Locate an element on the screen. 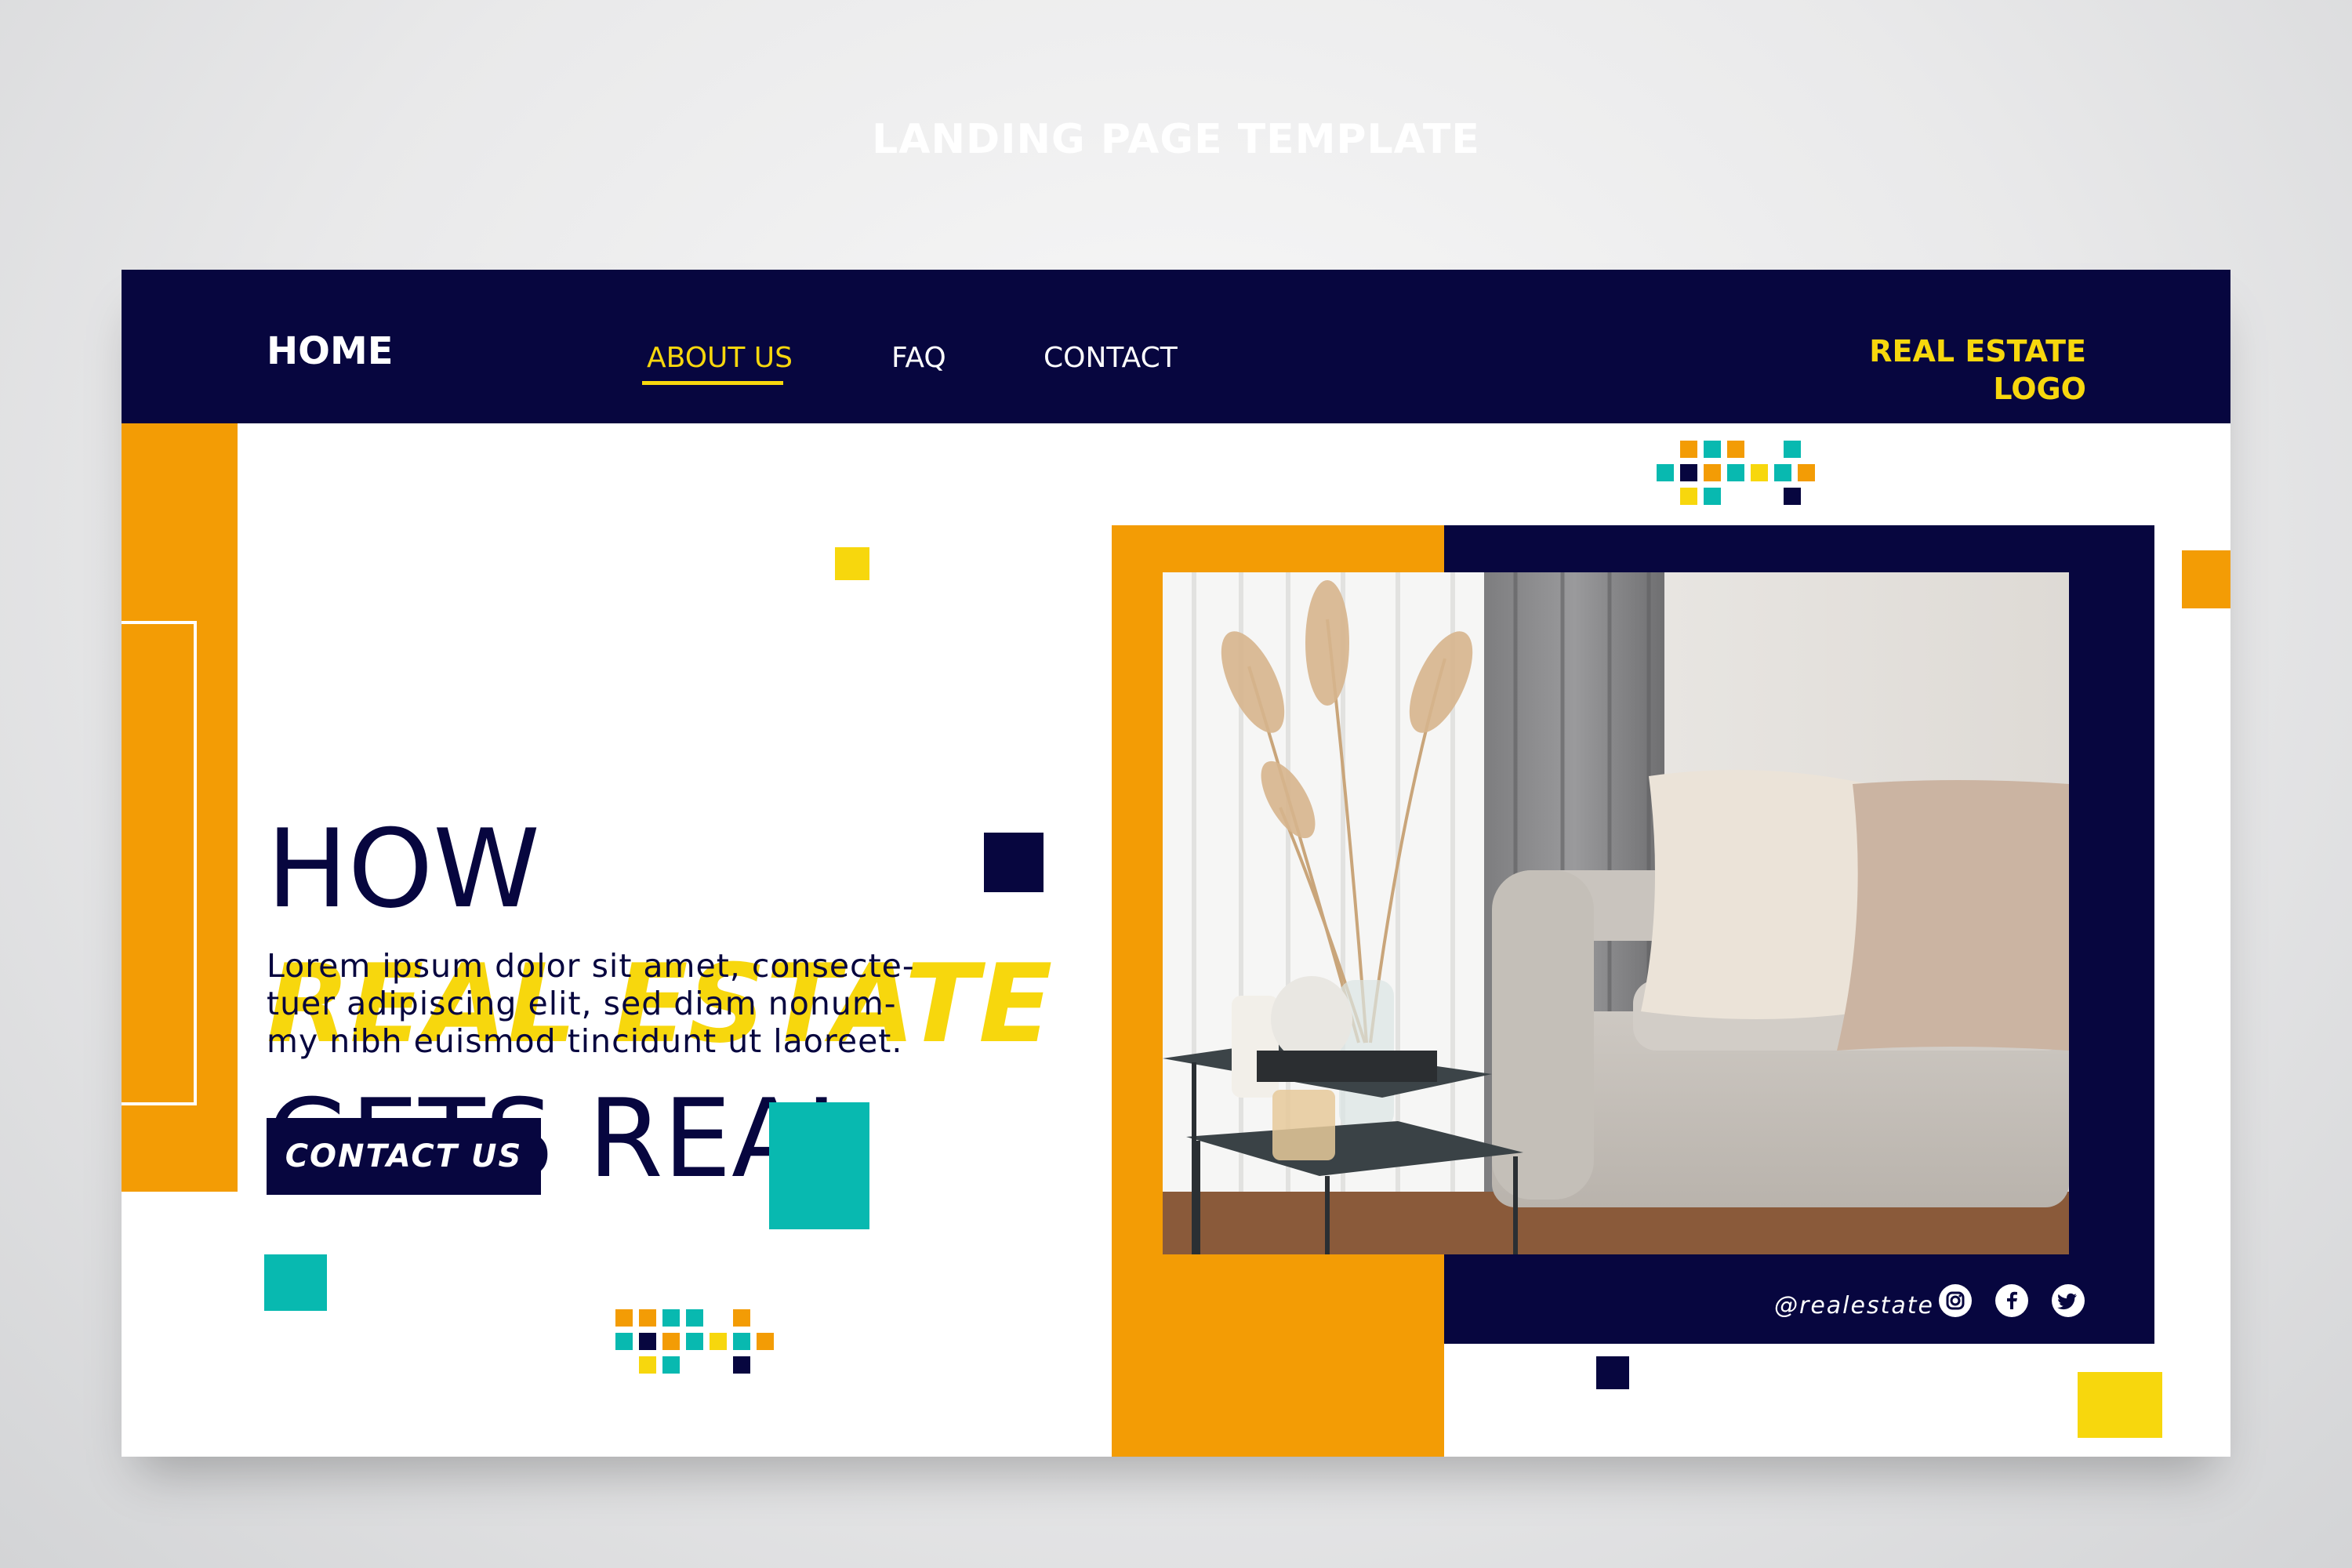  active-nav-underline is located at coordinates (712, 383).